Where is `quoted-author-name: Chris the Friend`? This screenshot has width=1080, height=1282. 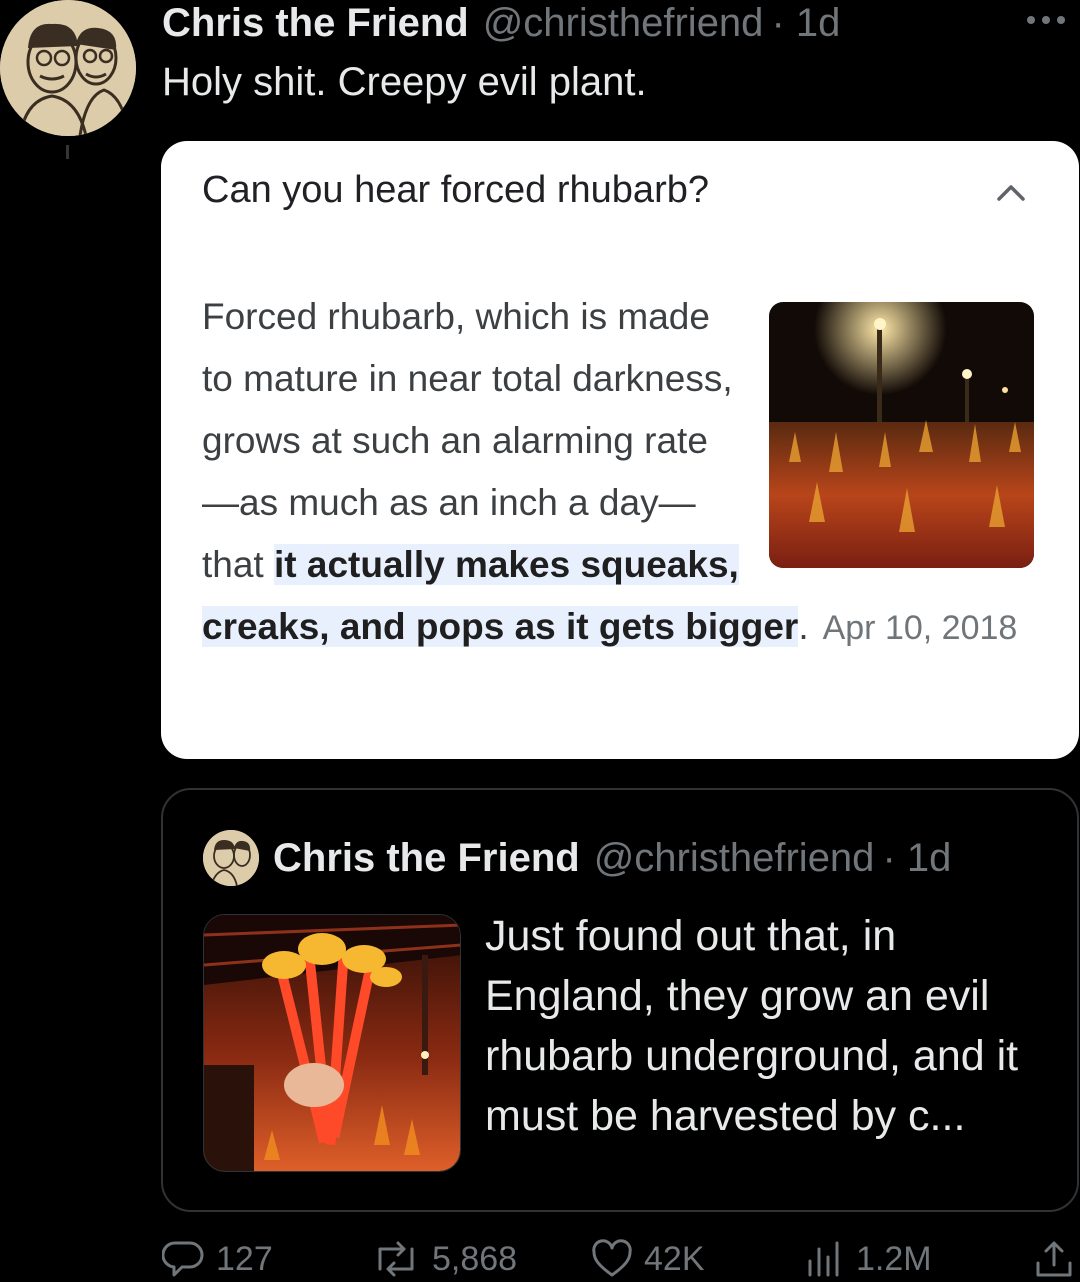
quoted-author-name: Chris the Friend is located at coordinates (426, 858).